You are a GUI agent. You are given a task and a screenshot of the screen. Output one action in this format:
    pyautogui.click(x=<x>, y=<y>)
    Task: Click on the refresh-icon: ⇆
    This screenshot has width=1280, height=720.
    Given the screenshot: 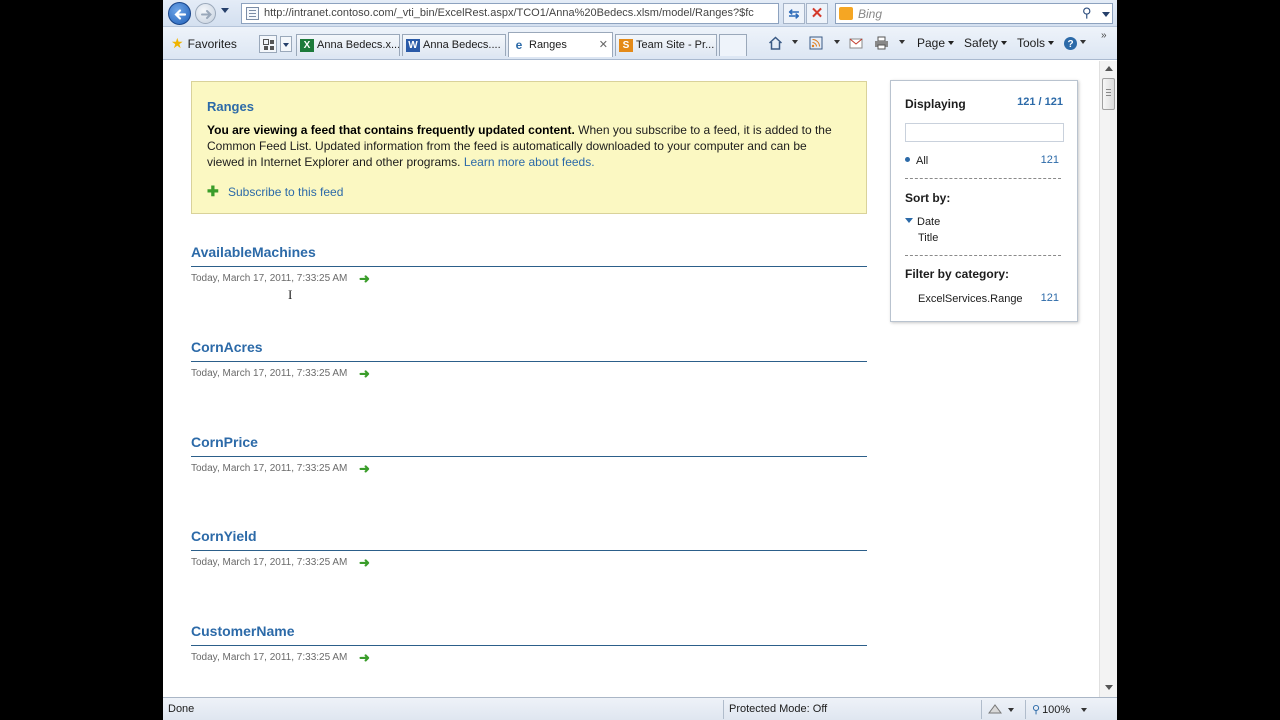 What is the action you would take?
    pyautogui.click(x=794, y=13)
    